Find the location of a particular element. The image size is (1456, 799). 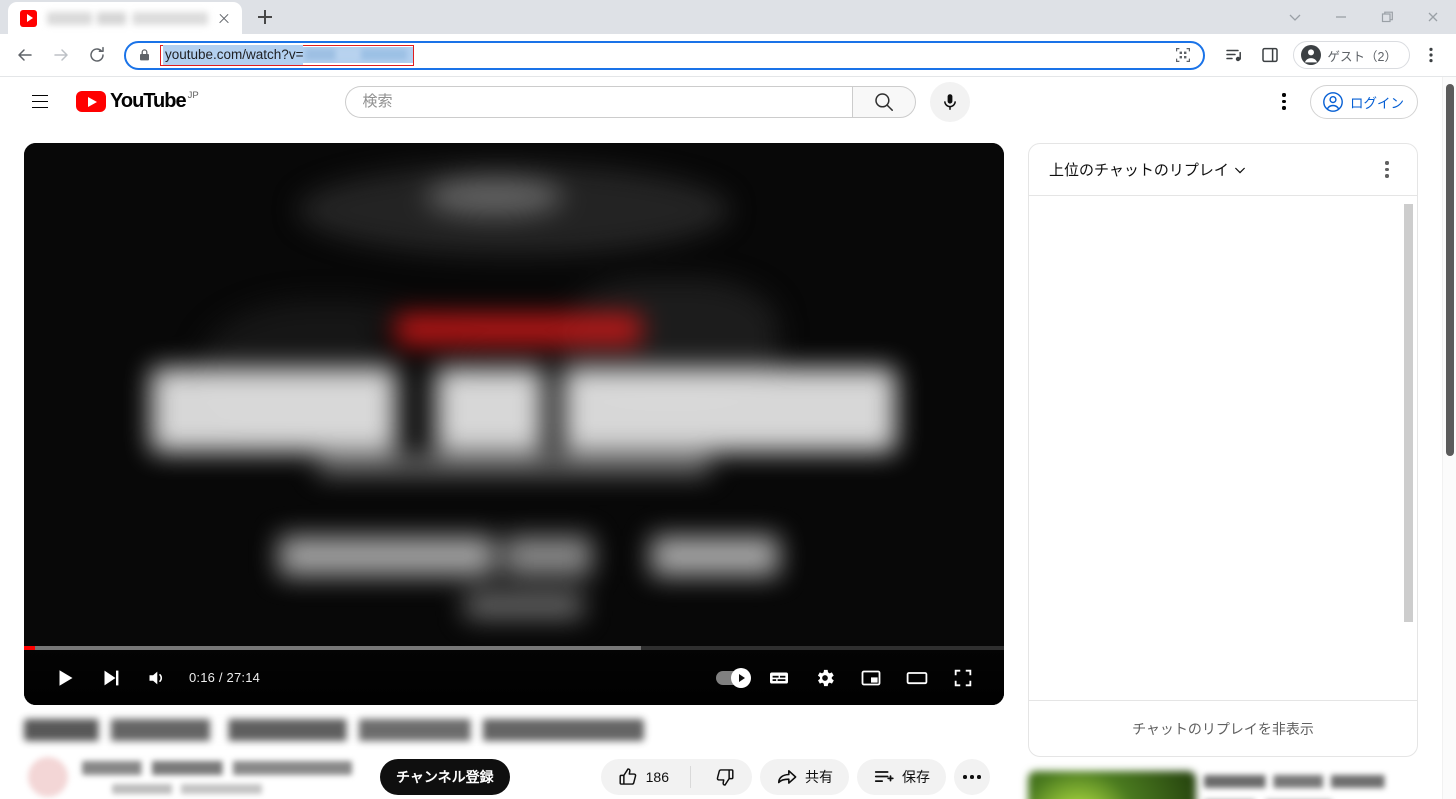

like-dislike-group: 186 is located at coordinates (676, 777).